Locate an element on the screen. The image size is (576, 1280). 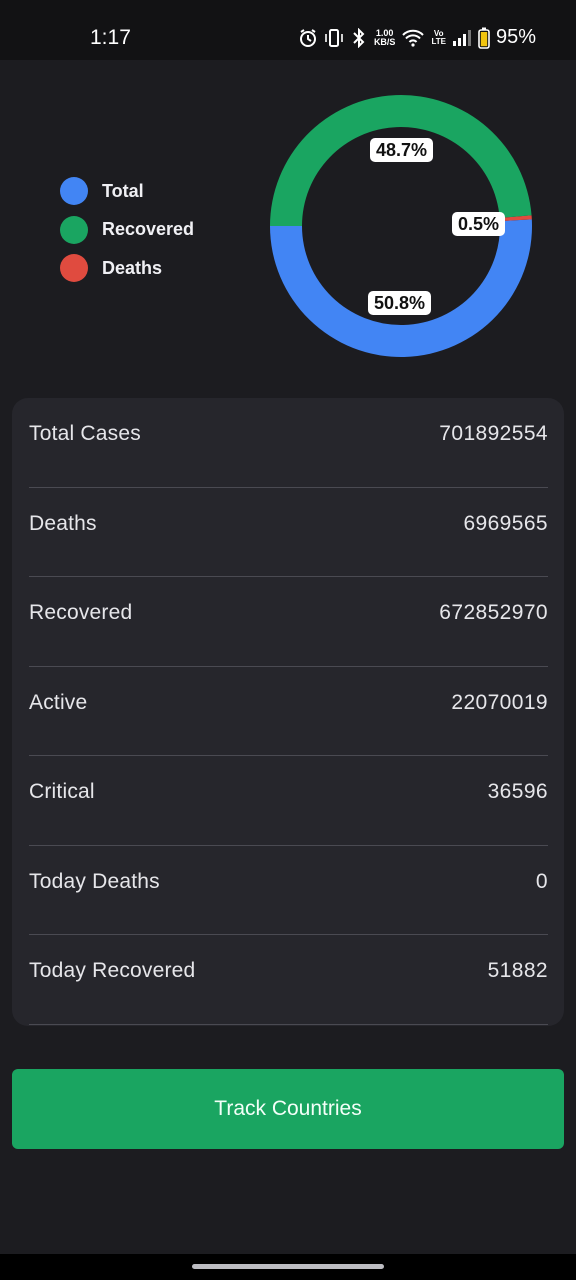
legend-item-recovered: Recovered is located at coordinates (127, 230).